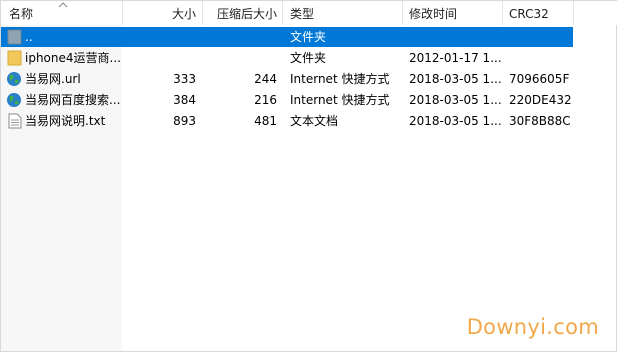 This screenshot has width=617, height=352. Describe the element at coordinates (241, 13) in the screenshot. I see `header-packed-size: 压缩后大小` at that location.